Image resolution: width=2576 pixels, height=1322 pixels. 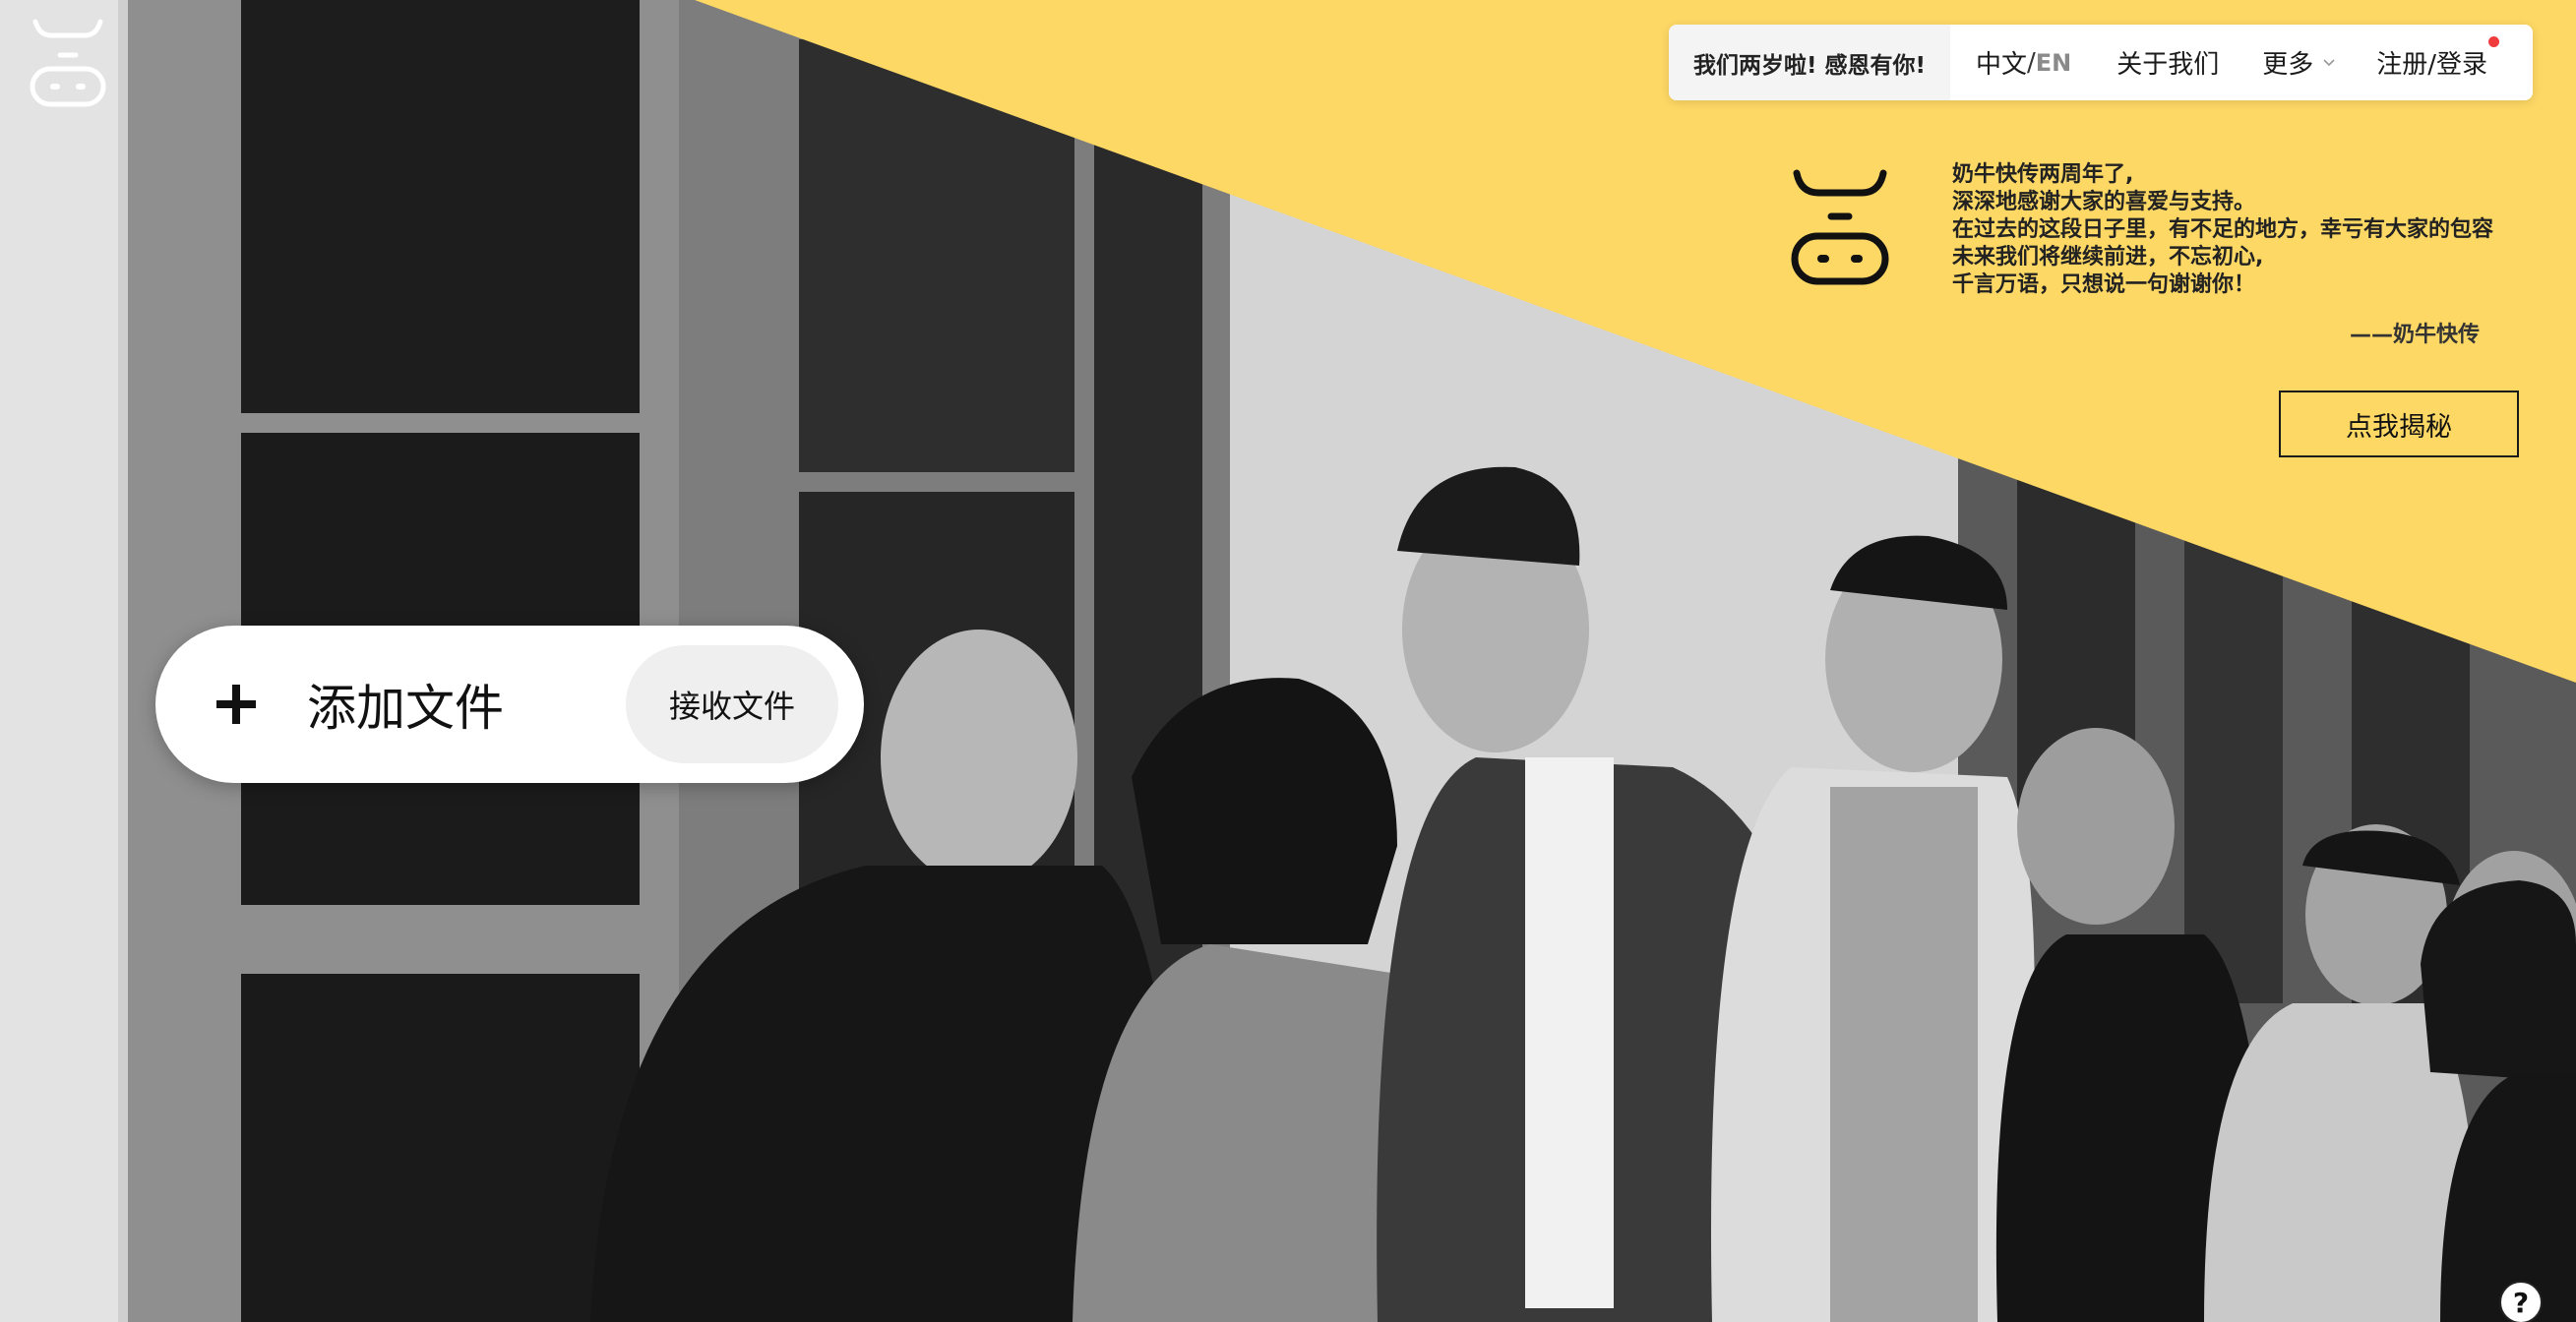 What do you see at coordinates (2053, 63) in the screenshot?
I see `lang-en: EN` at bounding box center [2053, 63].